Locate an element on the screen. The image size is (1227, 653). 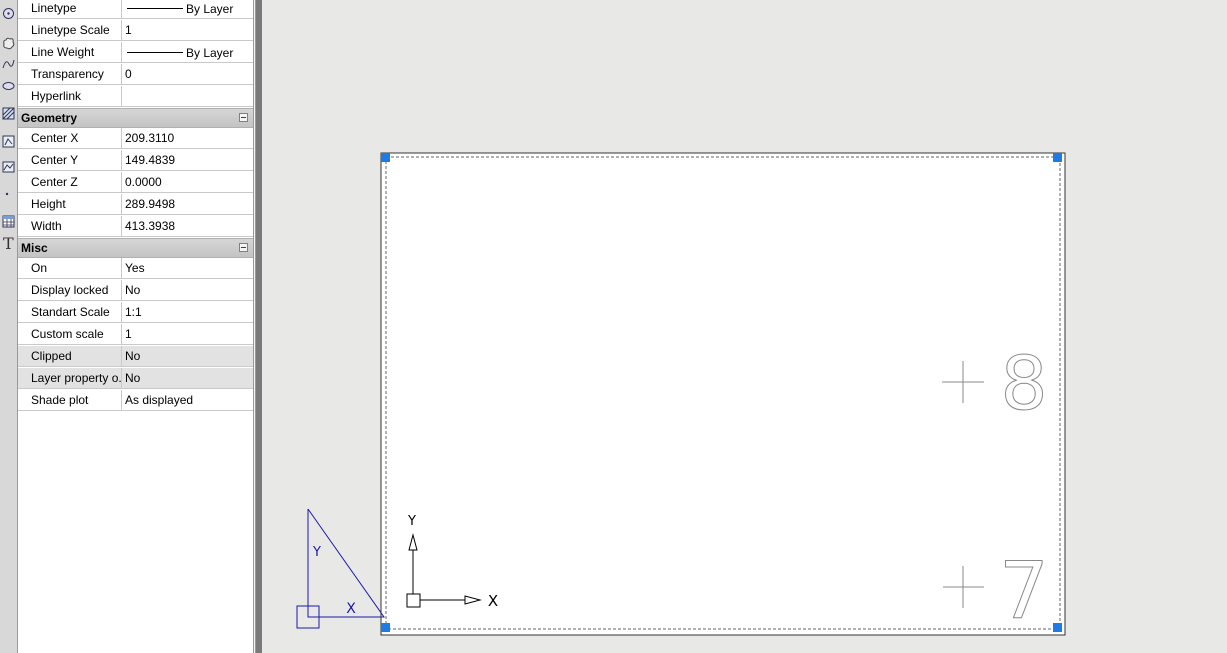
property-name: Linetype Scale is located at coordinates (70, 30).